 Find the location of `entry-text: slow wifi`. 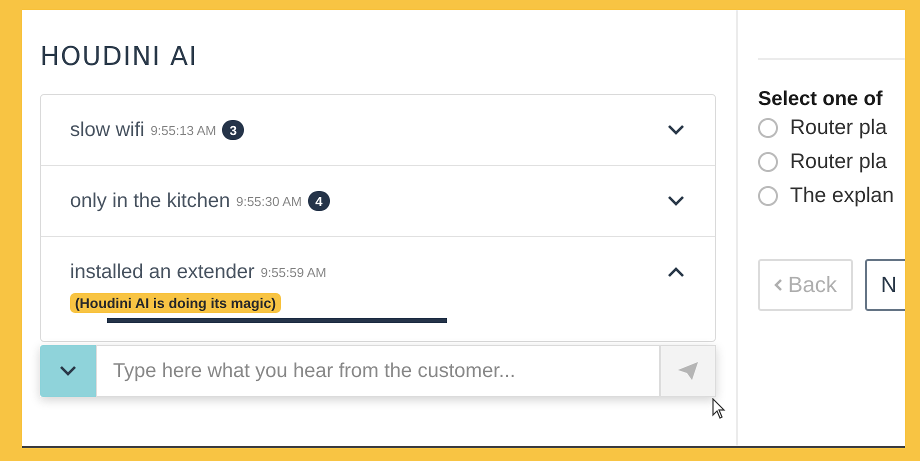

entry-text: slow wifi is located at coordinates (107, 130).